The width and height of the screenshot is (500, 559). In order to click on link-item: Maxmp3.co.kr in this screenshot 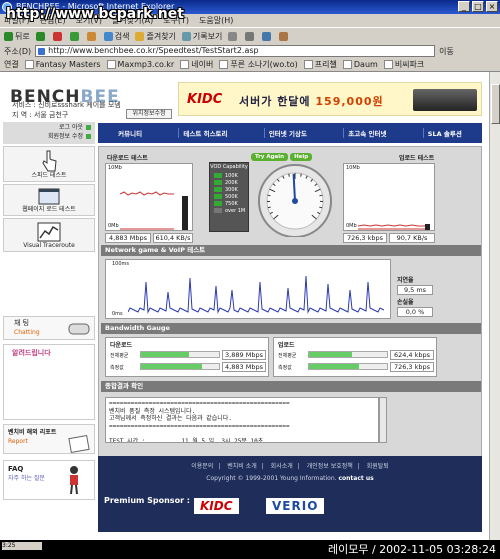, I will do `click(141, 64)`.